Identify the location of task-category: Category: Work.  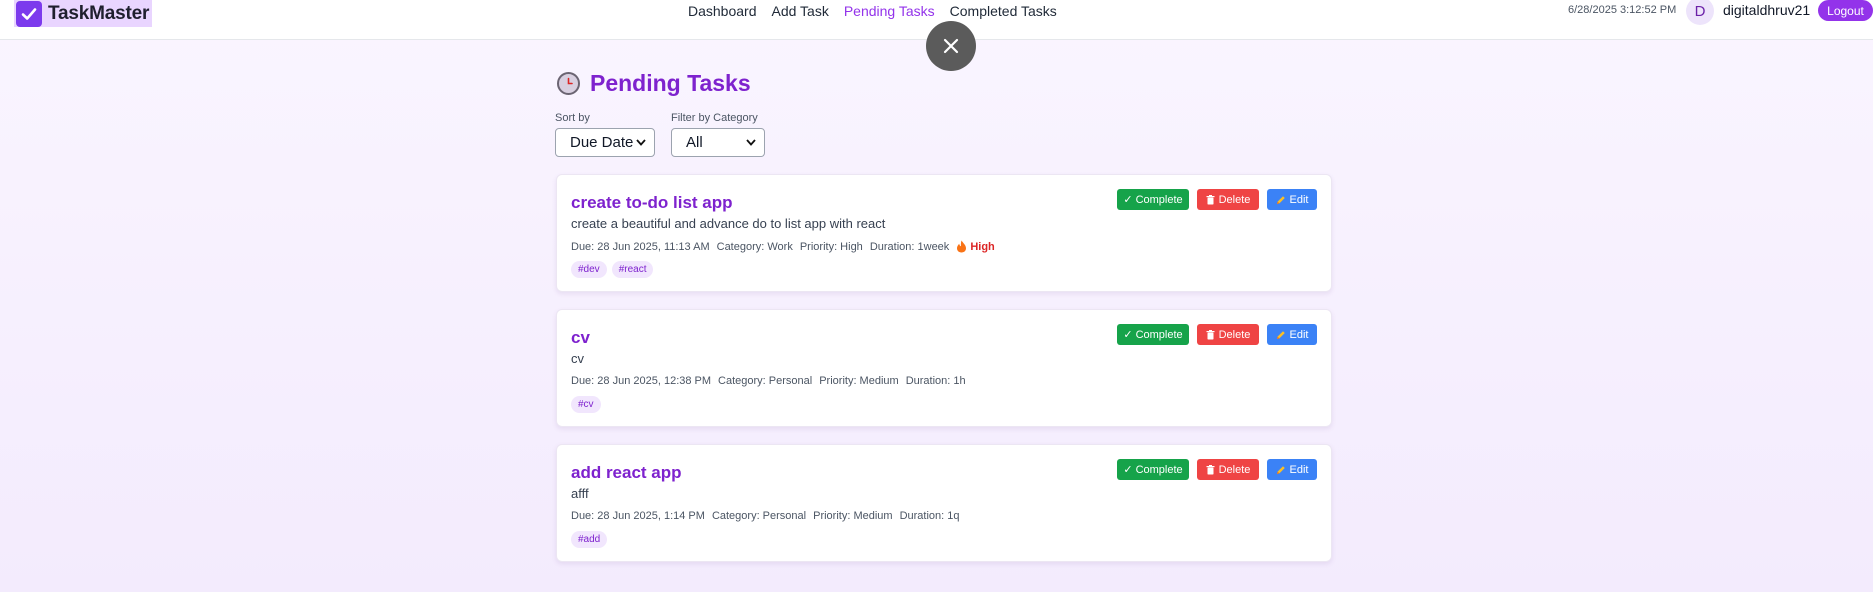
(754, 246).